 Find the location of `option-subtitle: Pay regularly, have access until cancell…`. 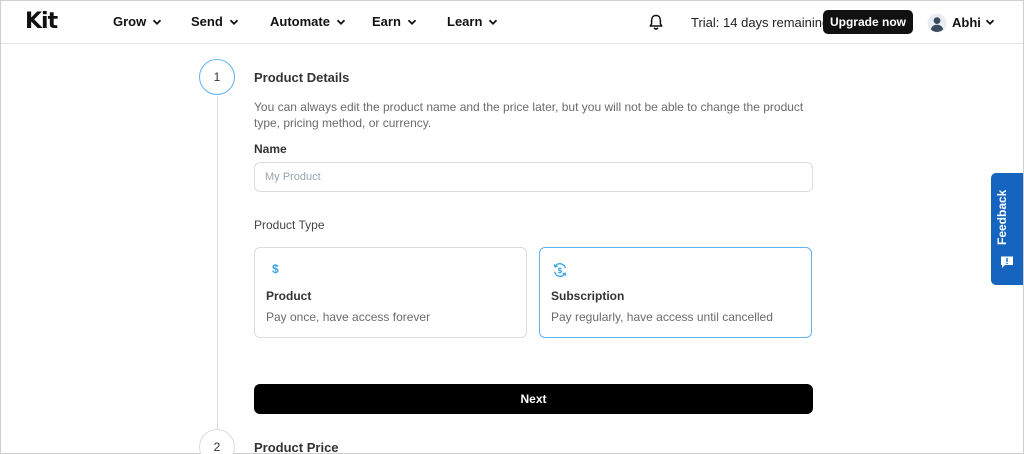

option-subtitle: Pay regularly, have access until cancell… is located at coordinates (662, 317).